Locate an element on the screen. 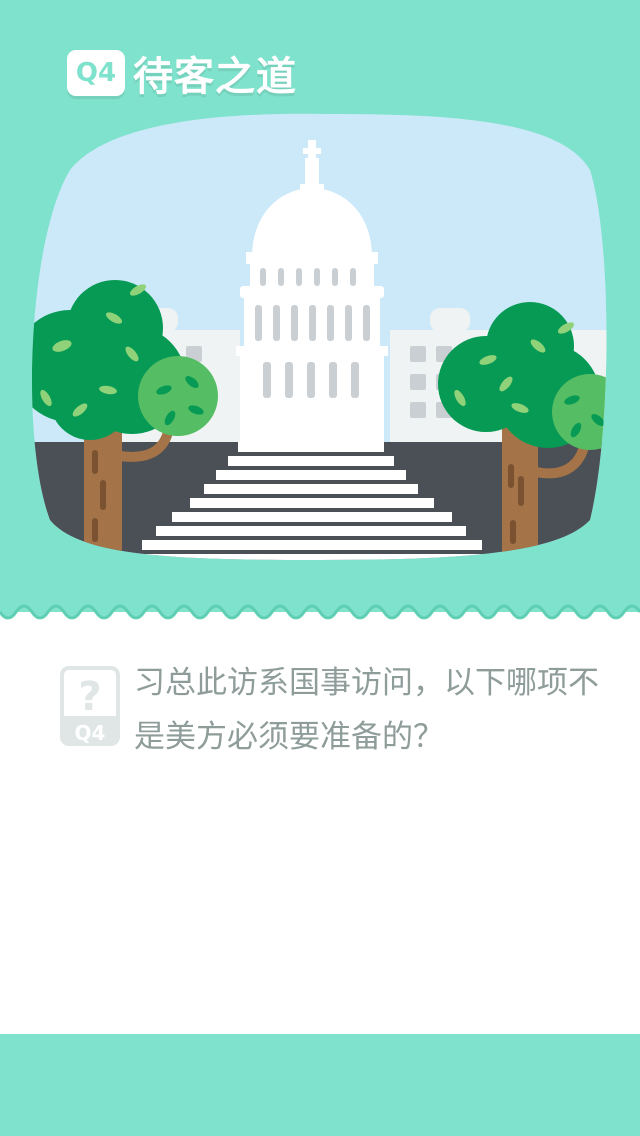  question-icon: ? Q4 is located at coordinates (90, 706).